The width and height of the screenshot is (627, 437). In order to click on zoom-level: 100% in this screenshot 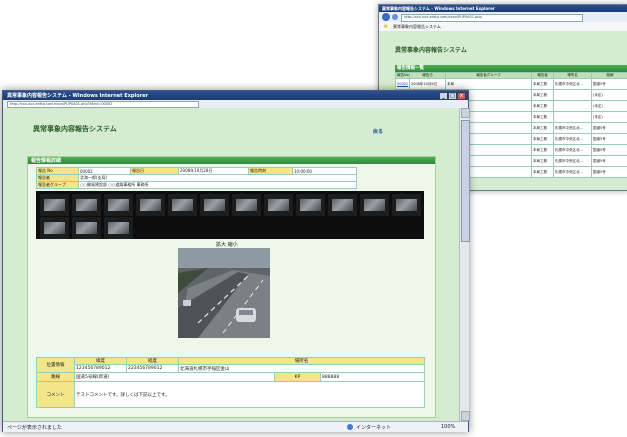, I will do `click(448, 427)`.